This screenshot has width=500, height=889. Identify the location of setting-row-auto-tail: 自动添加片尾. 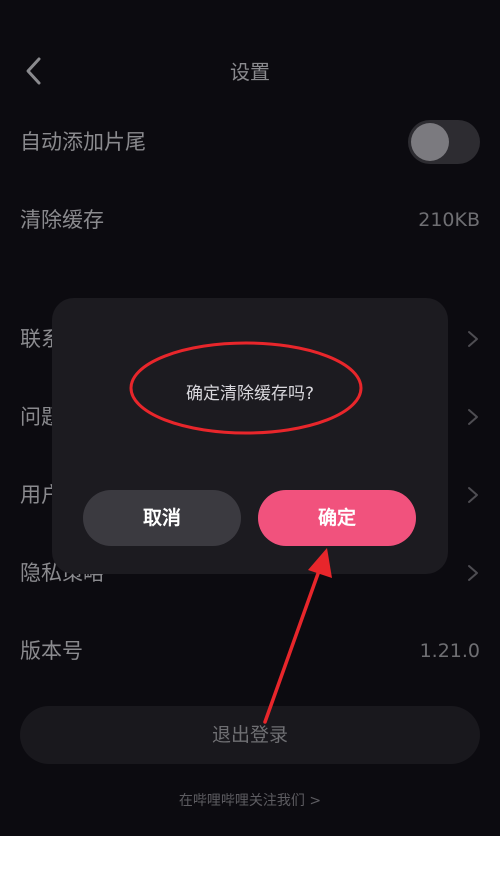
(250, 142).